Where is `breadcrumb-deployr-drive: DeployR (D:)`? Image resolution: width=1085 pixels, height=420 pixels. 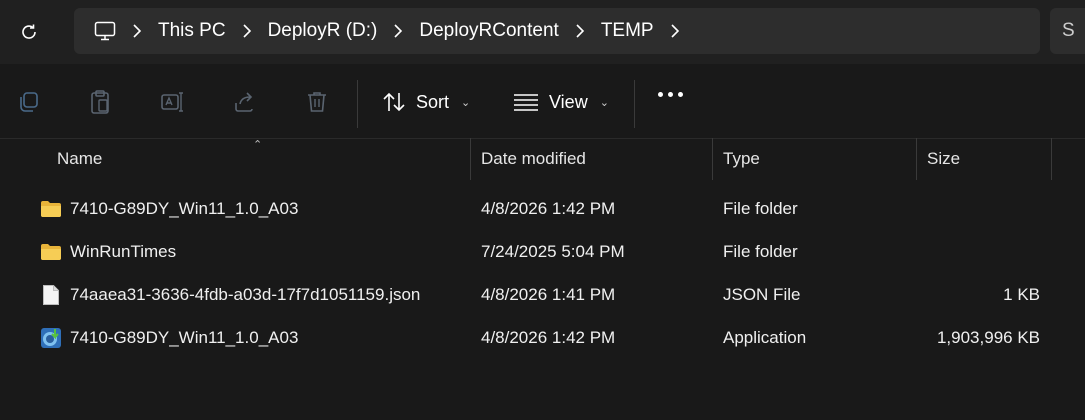 breadcrumb-deployr-drive: DeployR (D:) is located at coordinates (323, 31).